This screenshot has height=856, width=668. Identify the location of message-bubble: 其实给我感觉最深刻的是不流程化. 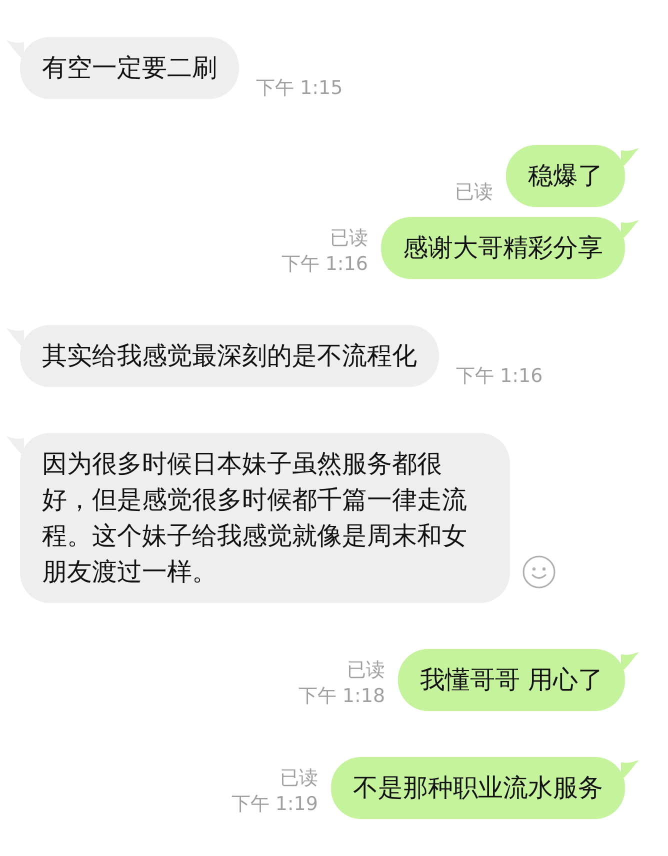
(229, 356).